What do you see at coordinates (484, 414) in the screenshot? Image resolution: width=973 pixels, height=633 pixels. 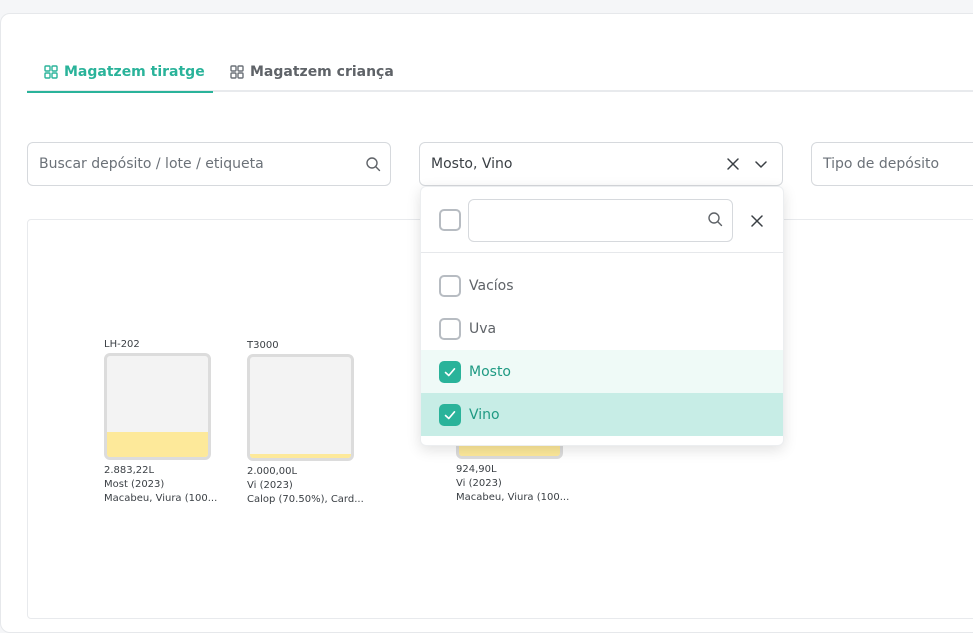 I see `option-label: Vino` at bounding box center [484, 414].